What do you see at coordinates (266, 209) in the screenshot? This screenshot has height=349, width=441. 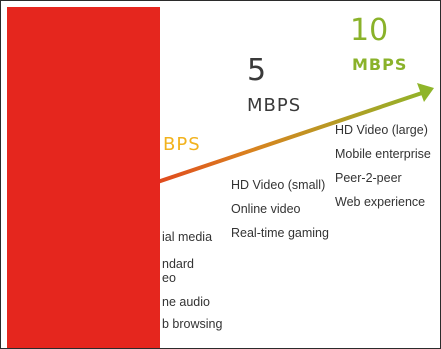 I see `tier-mid-use: Online video` at bounding box center [266, 209].